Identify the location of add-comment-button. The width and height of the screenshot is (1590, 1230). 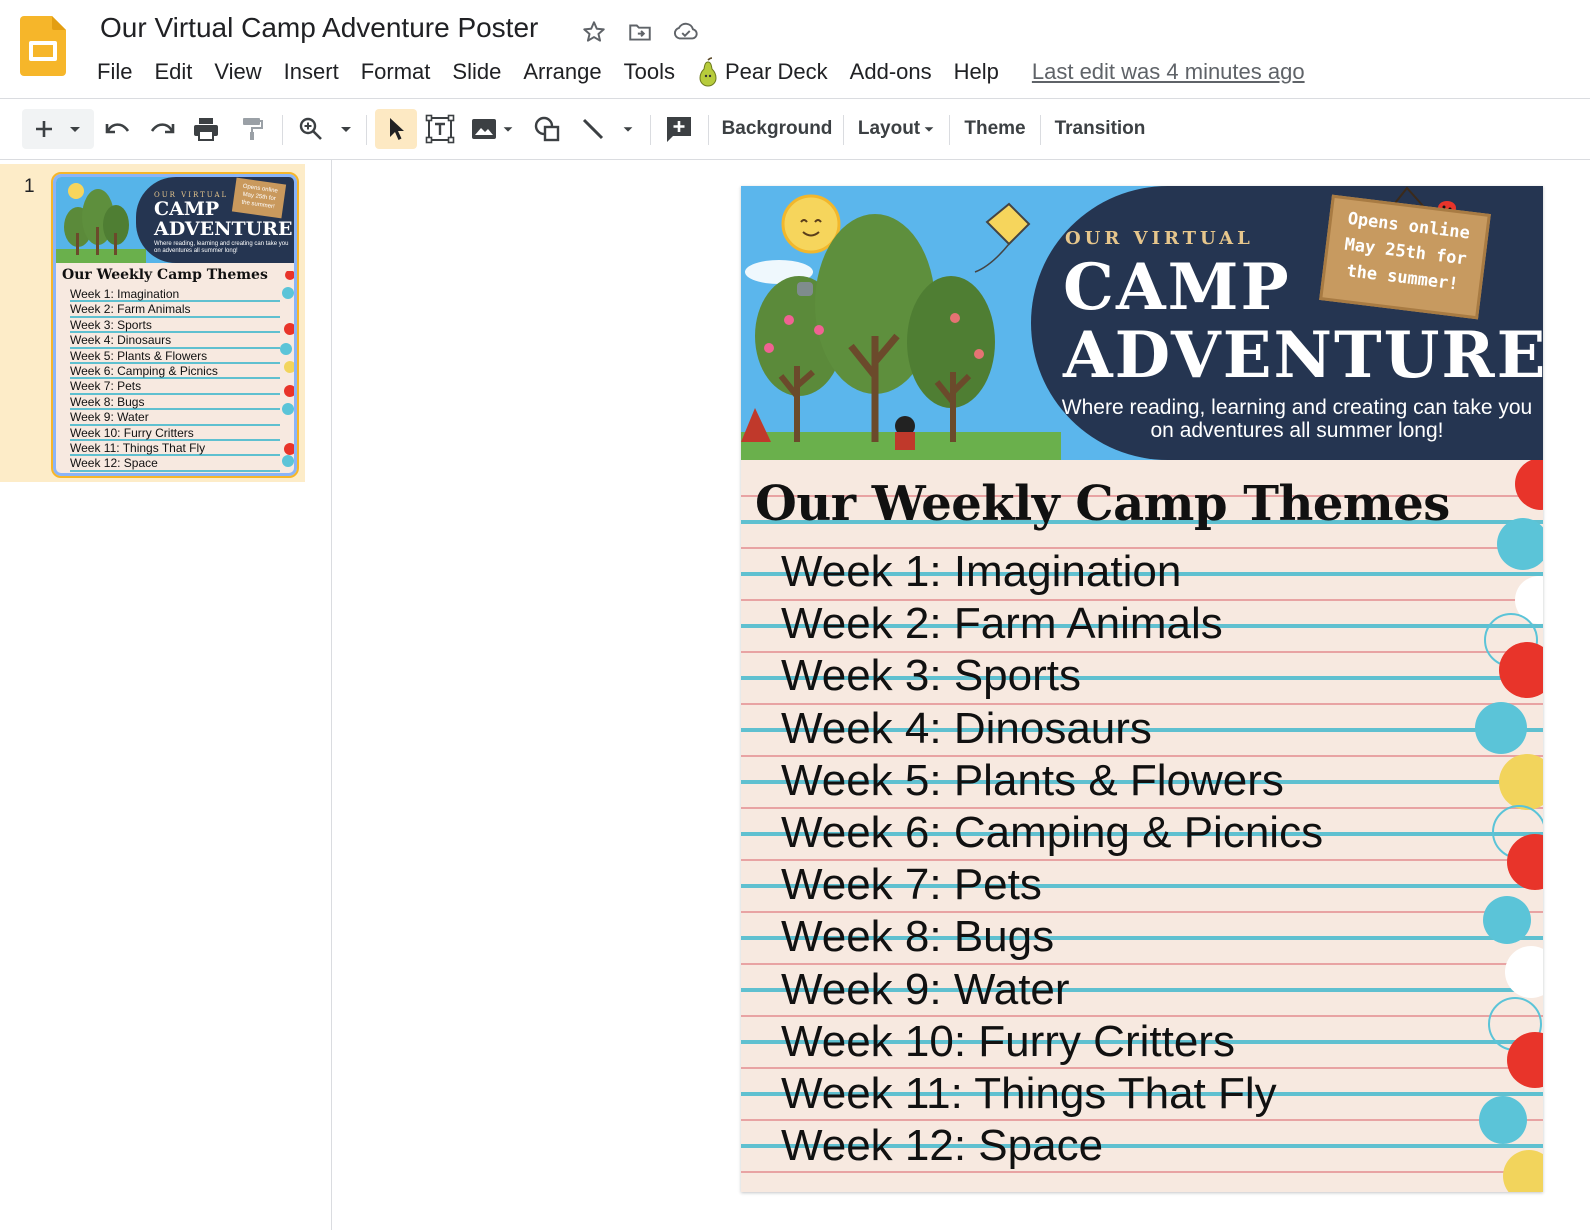
(679, 129).